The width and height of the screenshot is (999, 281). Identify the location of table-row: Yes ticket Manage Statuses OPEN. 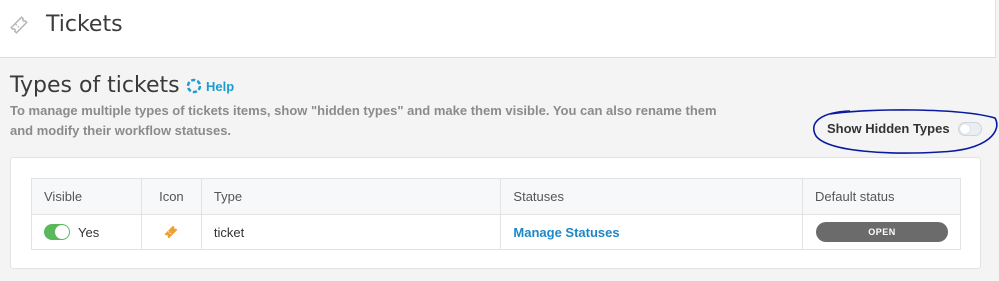
(496, 232).